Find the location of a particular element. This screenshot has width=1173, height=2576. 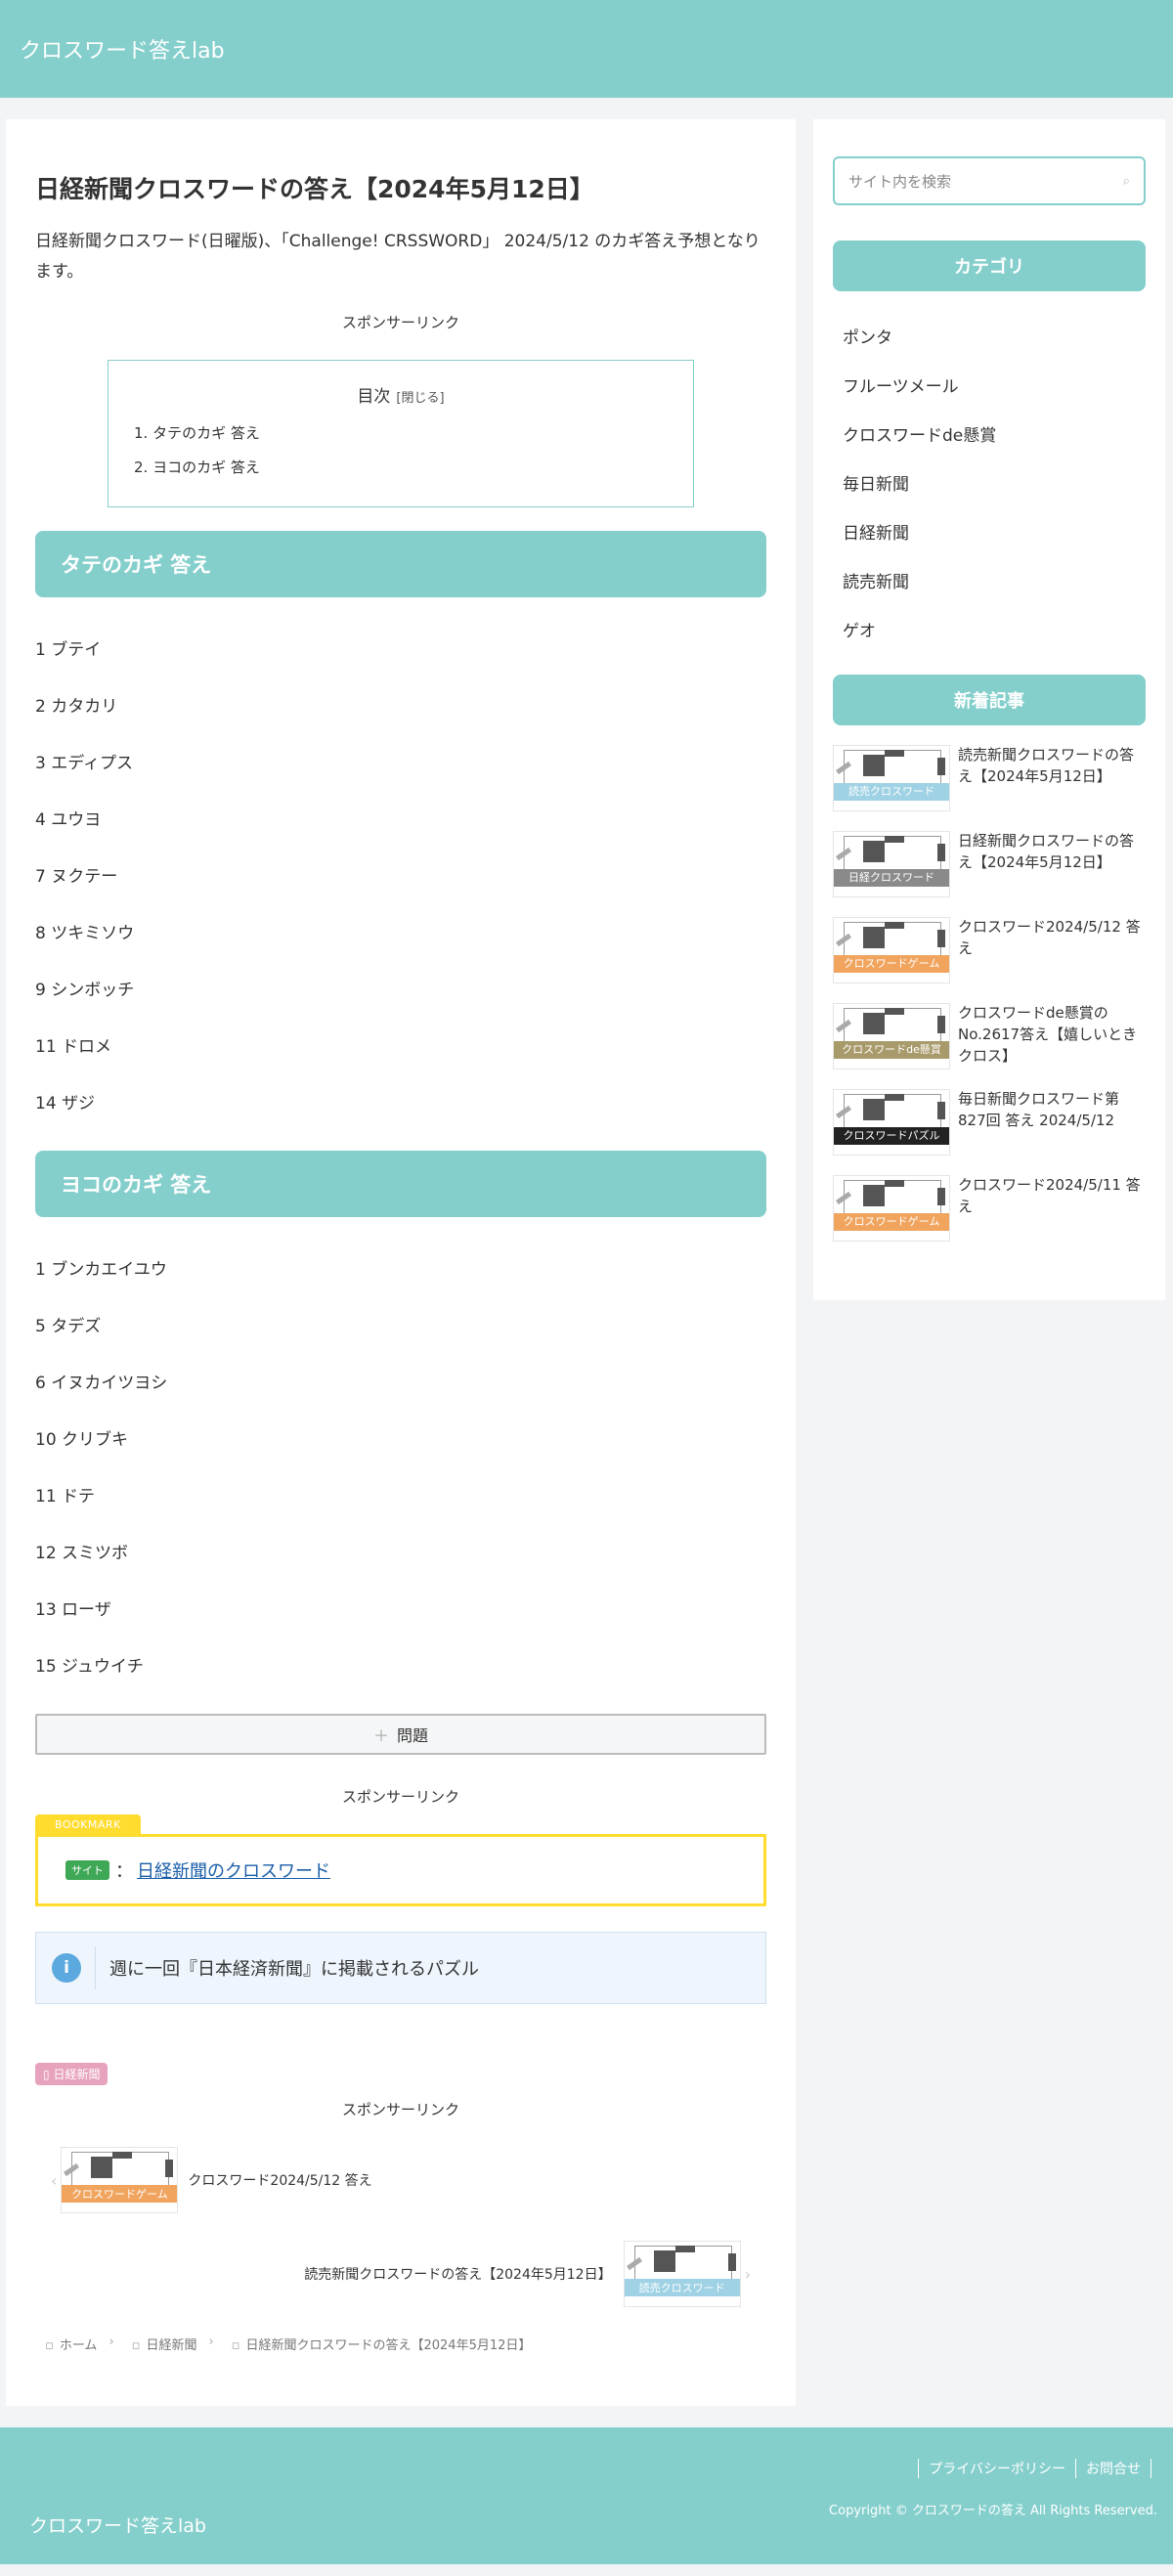

sidebar-item-category: ポンタ is located at coordinates (990, 335).